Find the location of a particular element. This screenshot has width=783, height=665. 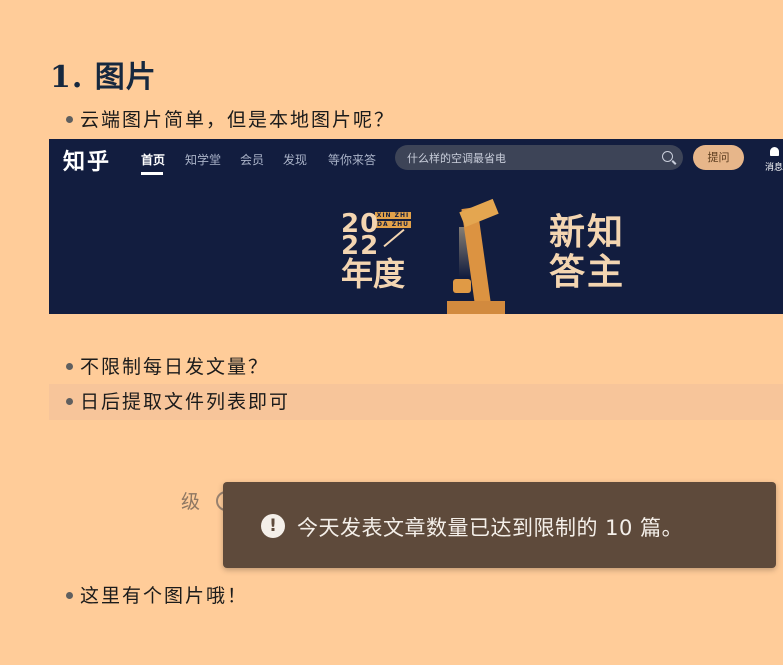

nav-member: 会员 is located at coordinates (252, 160).